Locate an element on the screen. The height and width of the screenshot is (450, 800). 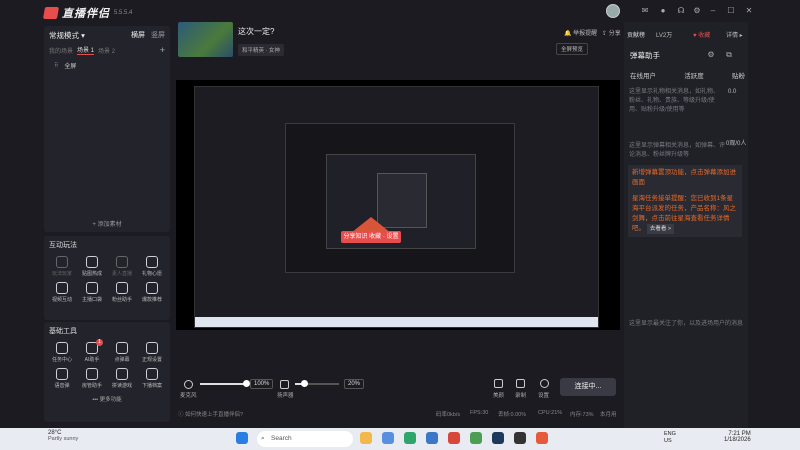
tool-item: 拼读游戏 is located at coordinates (122, 378).